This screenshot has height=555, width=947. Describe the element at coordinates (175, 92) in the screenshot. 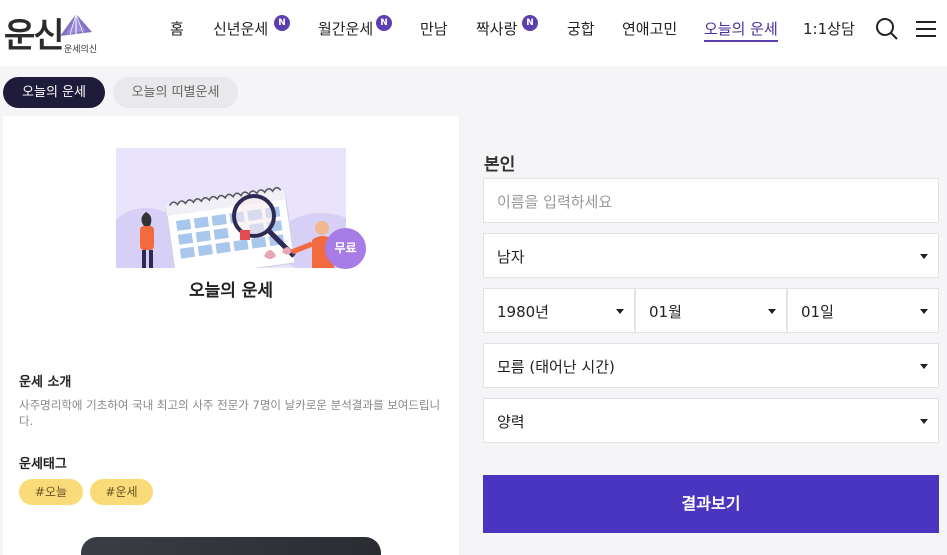

I see `tab-zodiac-fortune: 오늘의 띠별운세` at that location.